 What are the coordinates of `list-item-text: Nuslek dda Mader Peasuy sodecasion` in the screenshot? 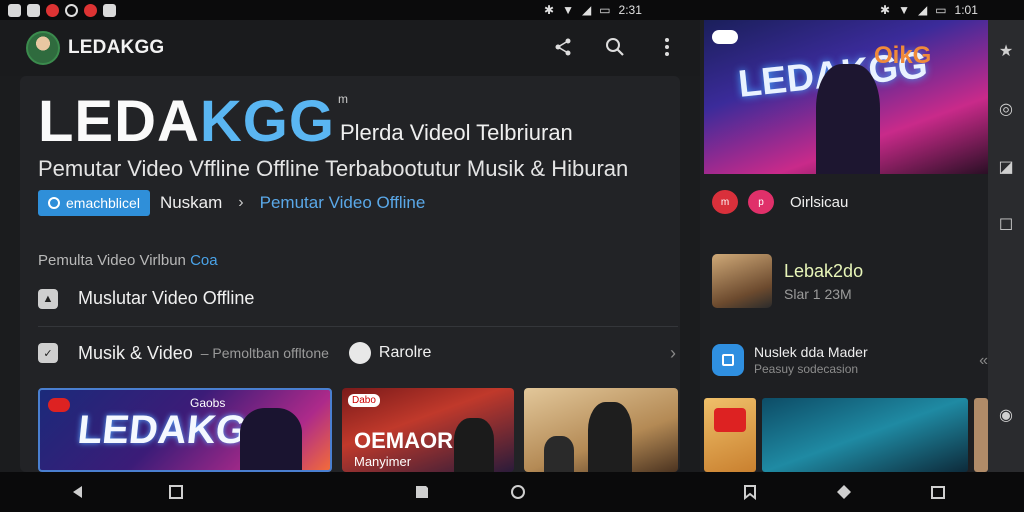 It's located at (811, 360).